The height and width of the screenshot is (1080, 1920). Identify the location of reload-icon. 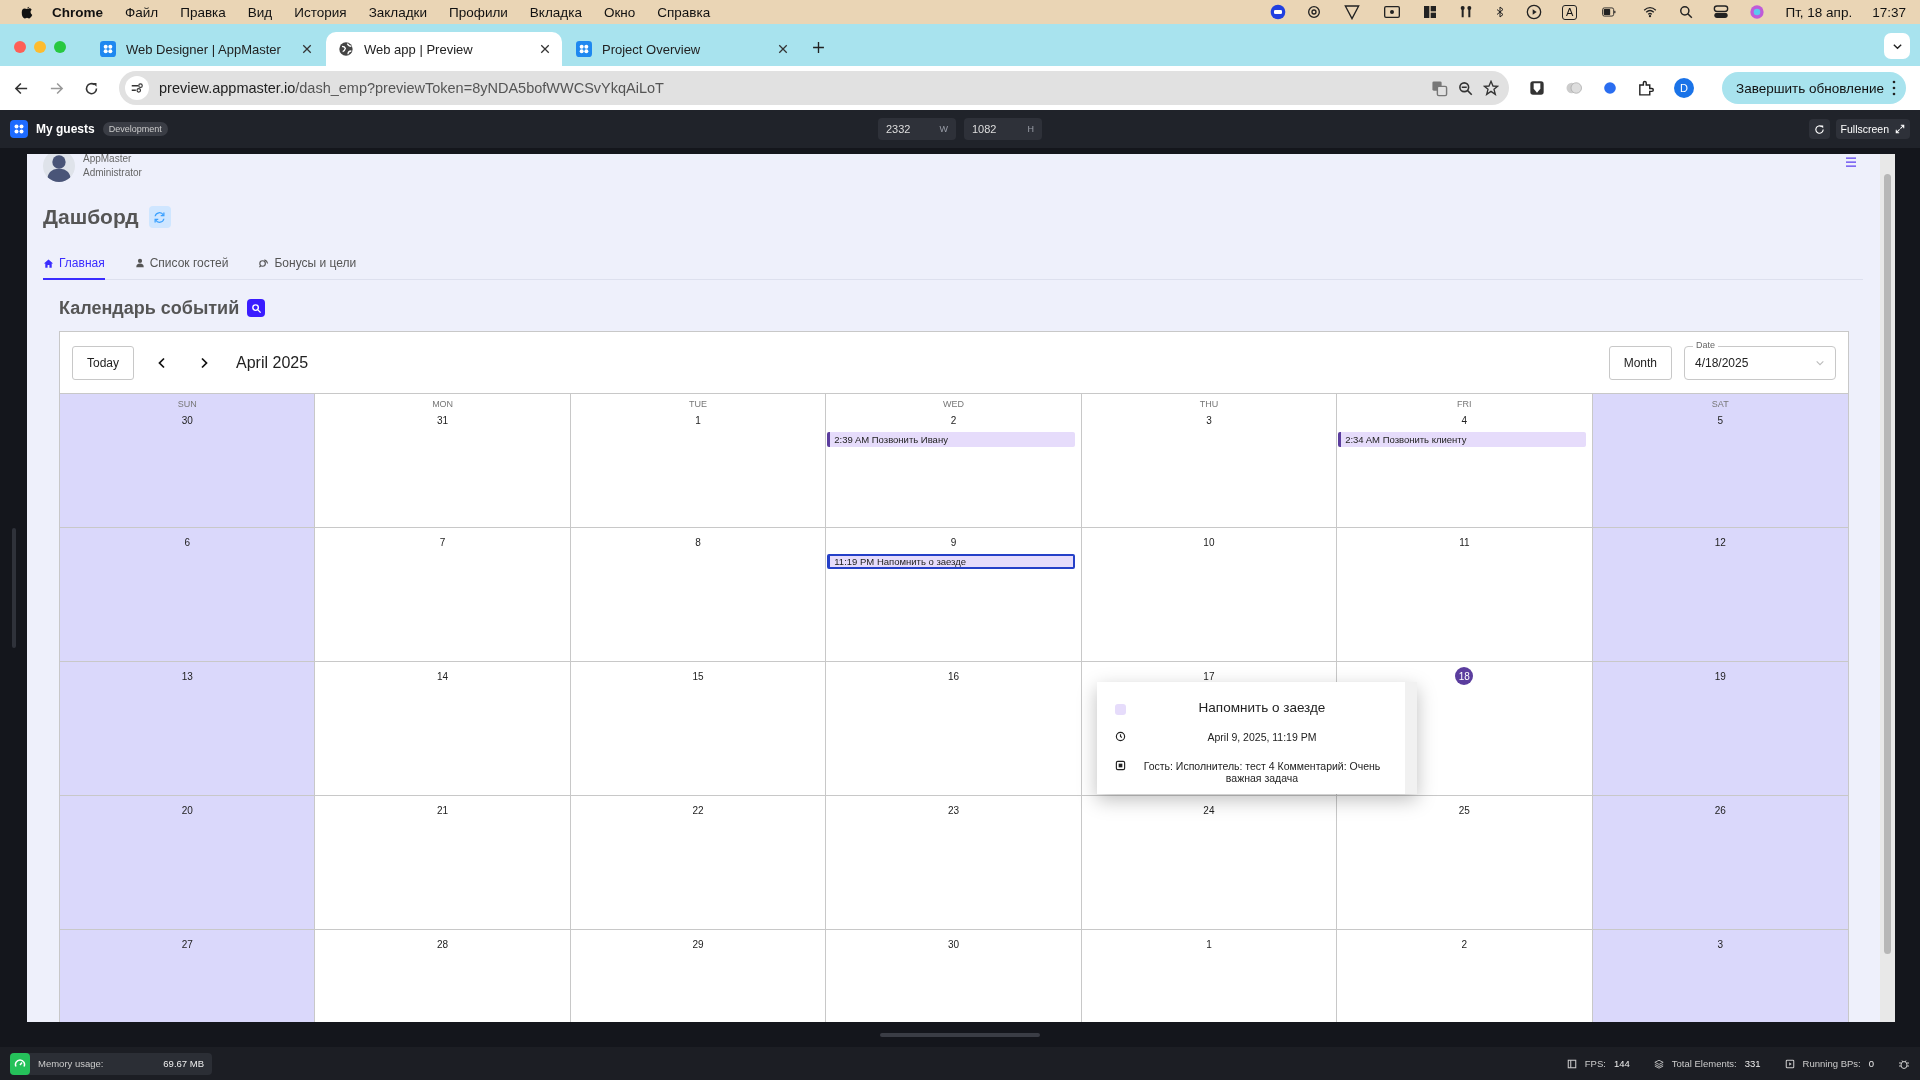
(91, 88).